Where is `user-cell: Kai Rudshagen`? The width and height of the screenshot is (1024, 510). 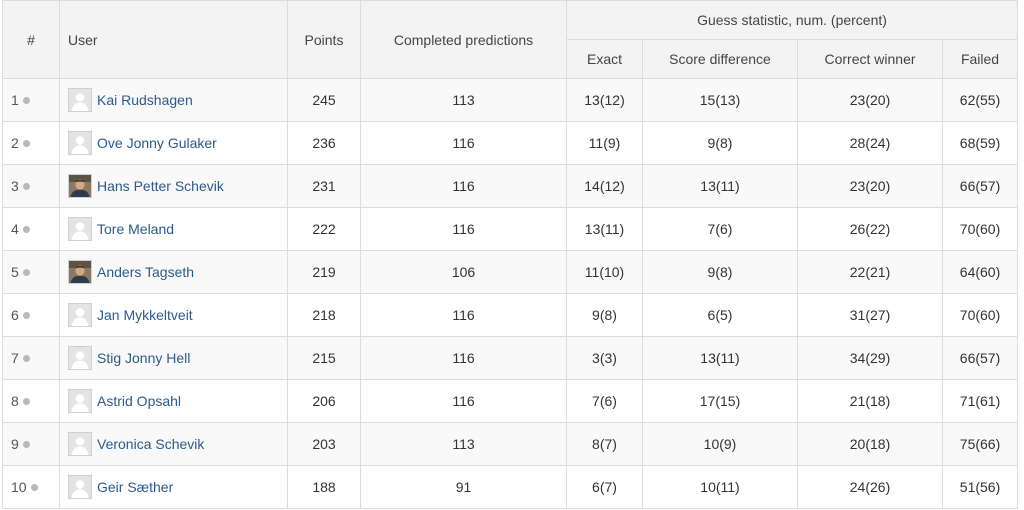 user-cell: Kai Rudshagen is located at coordinates (173, 100).